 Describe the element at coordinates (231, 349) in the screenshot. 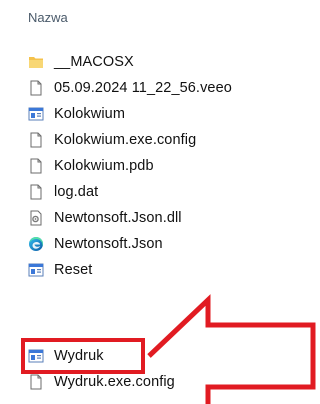

I see `annotation-arrow` at that location.